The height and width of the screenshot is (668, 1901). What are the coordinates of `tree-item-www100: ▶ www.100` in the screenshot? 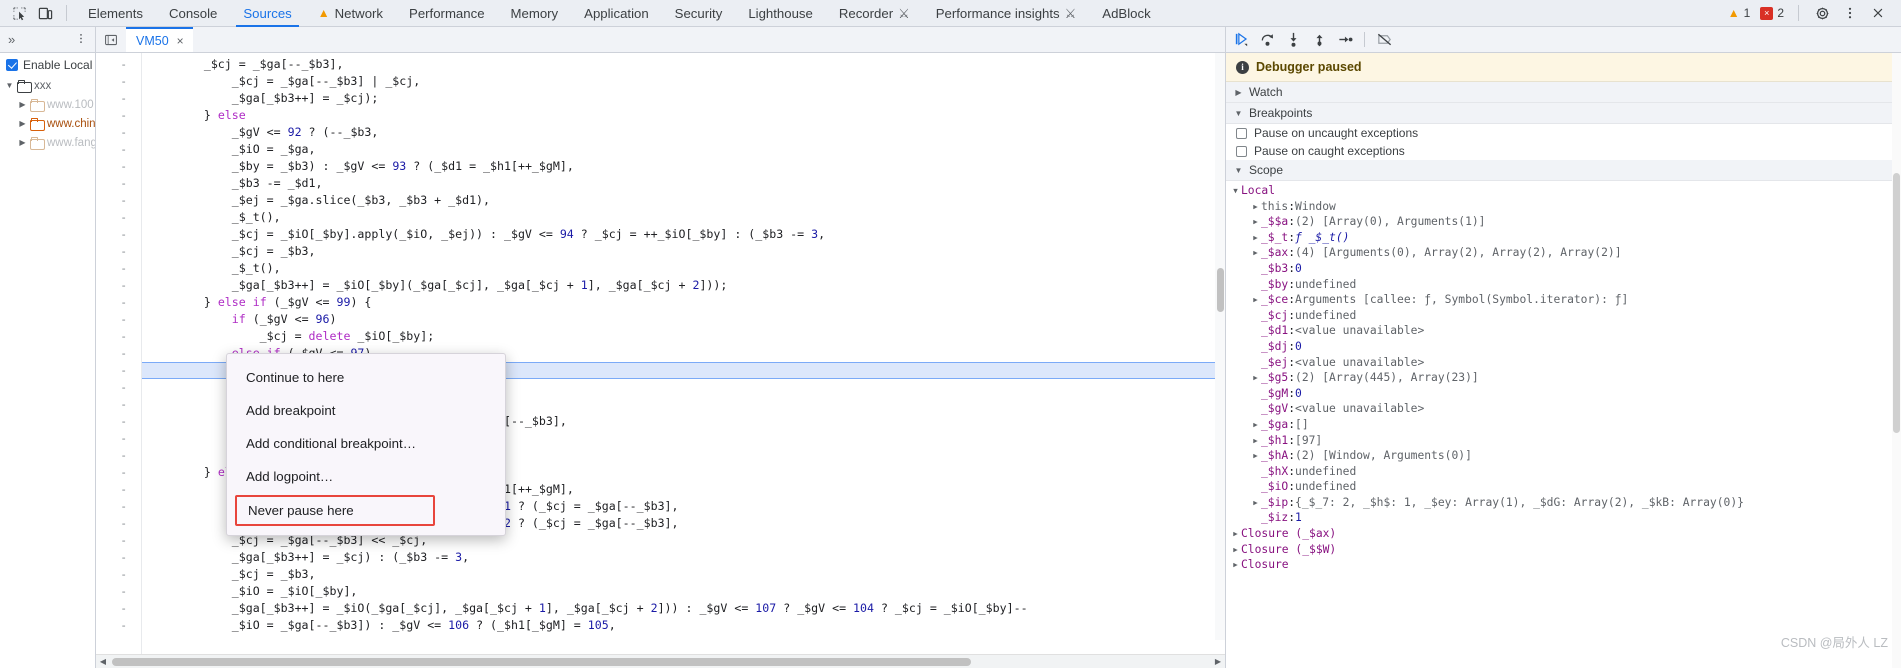 It's located at (47, 104).